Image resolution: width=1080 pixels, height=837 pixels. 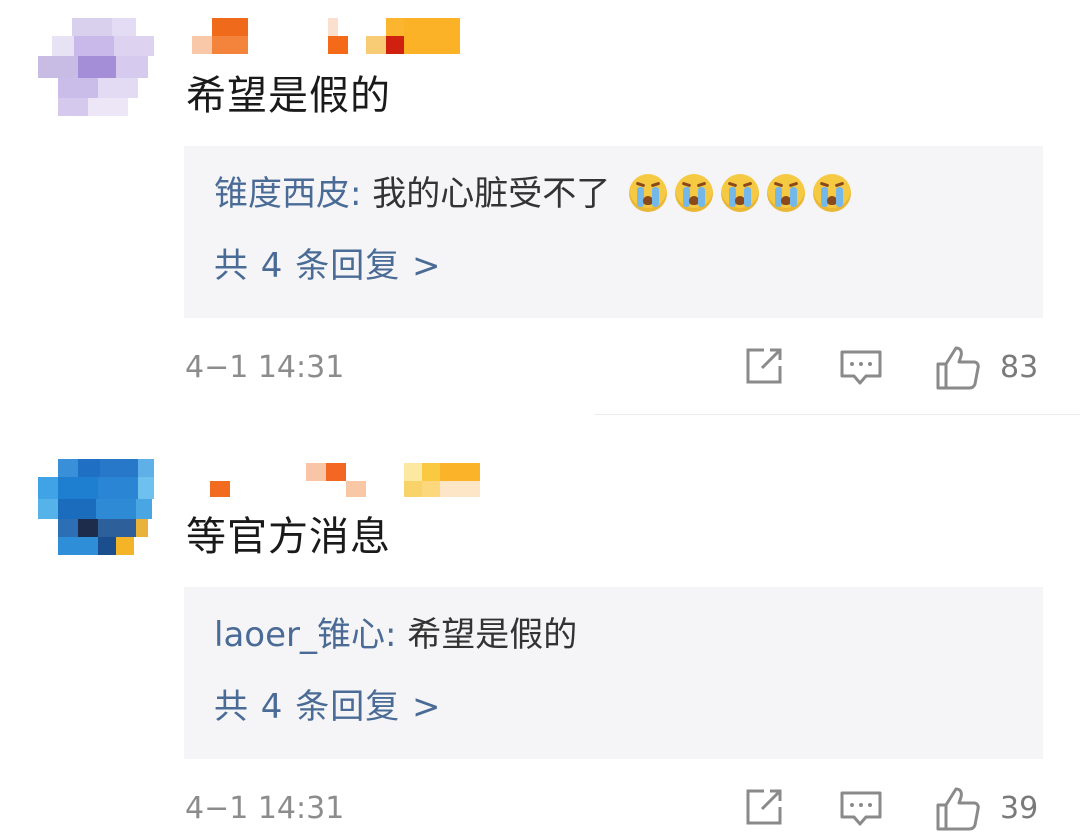 I want to click on divider, so click(x=837, y=414).